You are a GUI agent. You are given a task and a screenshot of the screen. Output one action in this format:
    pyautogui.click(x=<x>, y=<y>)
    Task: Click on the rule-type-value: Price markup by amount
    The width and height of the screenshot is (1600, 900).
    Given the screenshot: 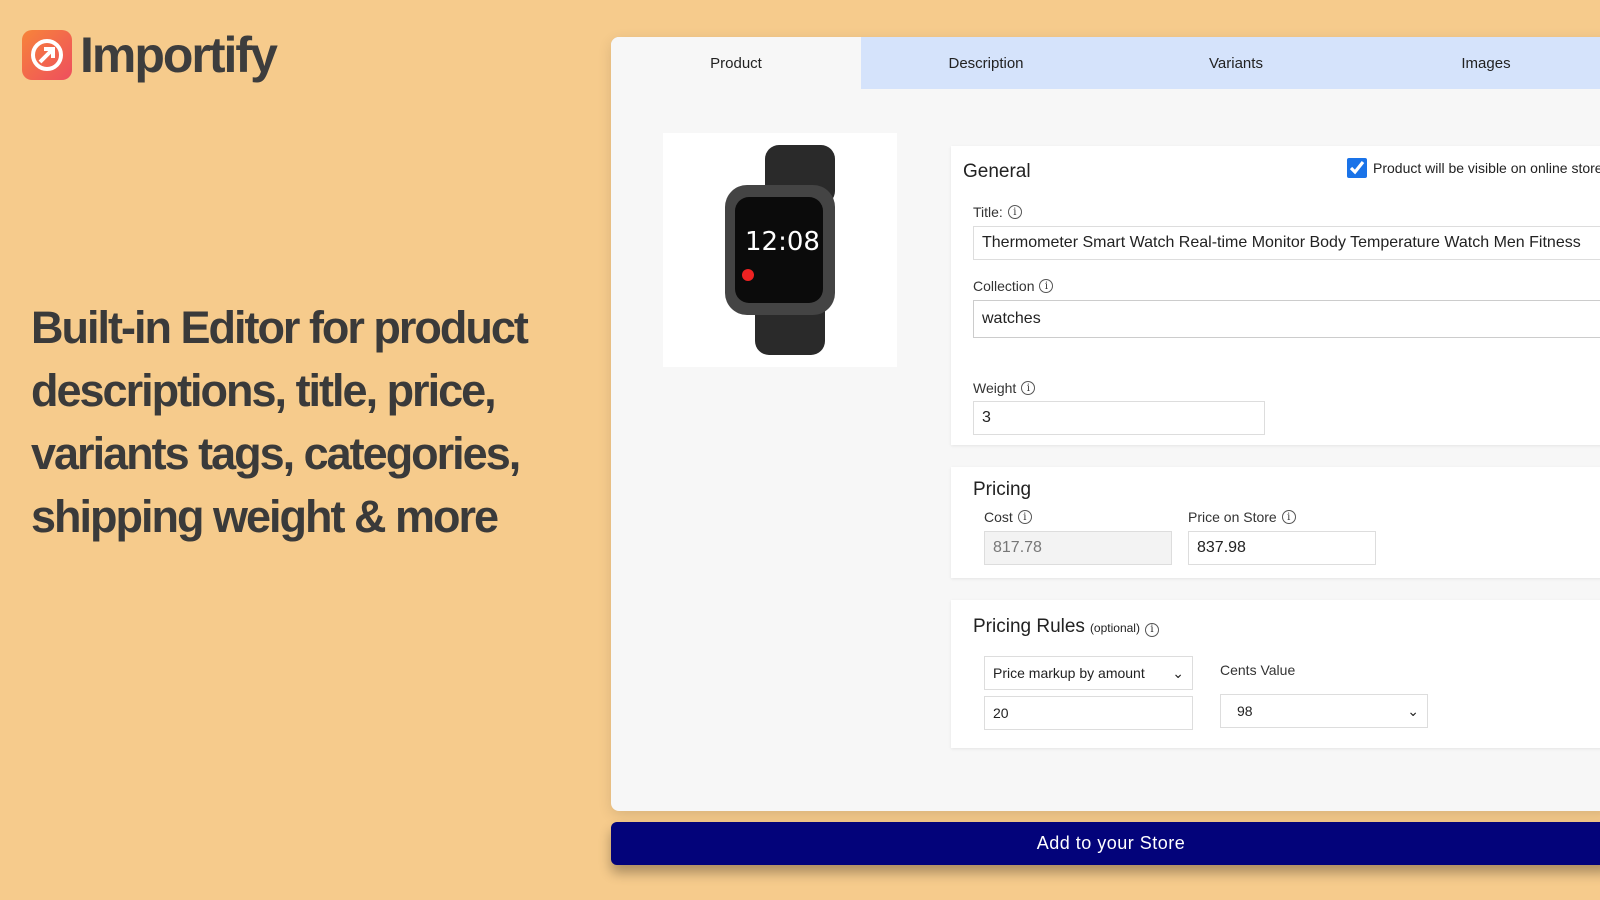 What is the action you would take?
    pyautogui.click(x=1069, y=673)
    